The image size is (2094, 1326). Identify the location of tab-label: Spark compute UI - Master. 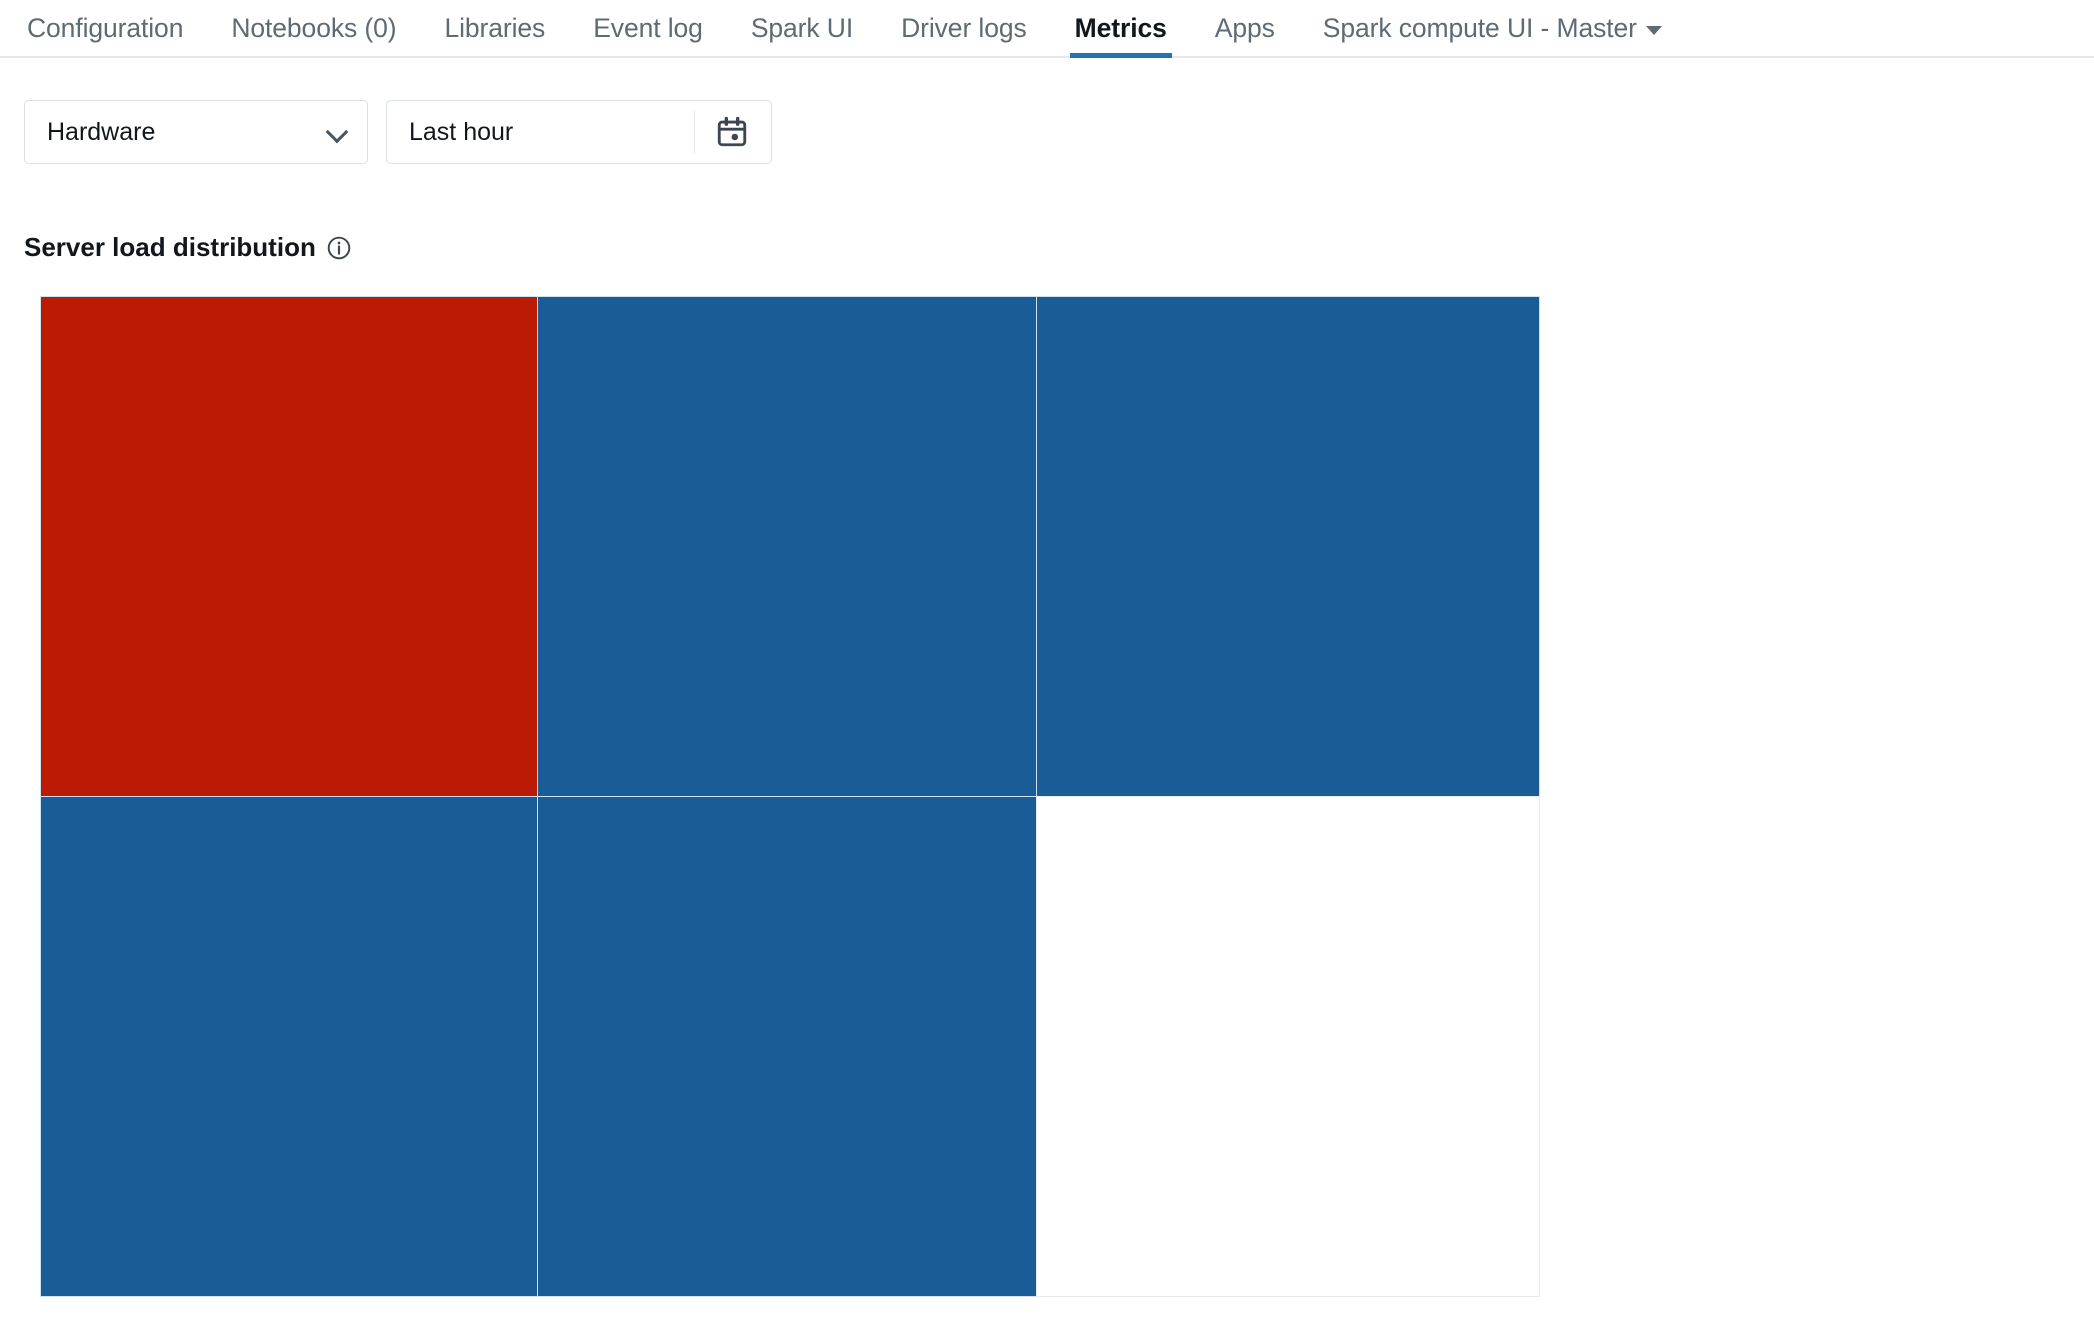
(1479, 27).